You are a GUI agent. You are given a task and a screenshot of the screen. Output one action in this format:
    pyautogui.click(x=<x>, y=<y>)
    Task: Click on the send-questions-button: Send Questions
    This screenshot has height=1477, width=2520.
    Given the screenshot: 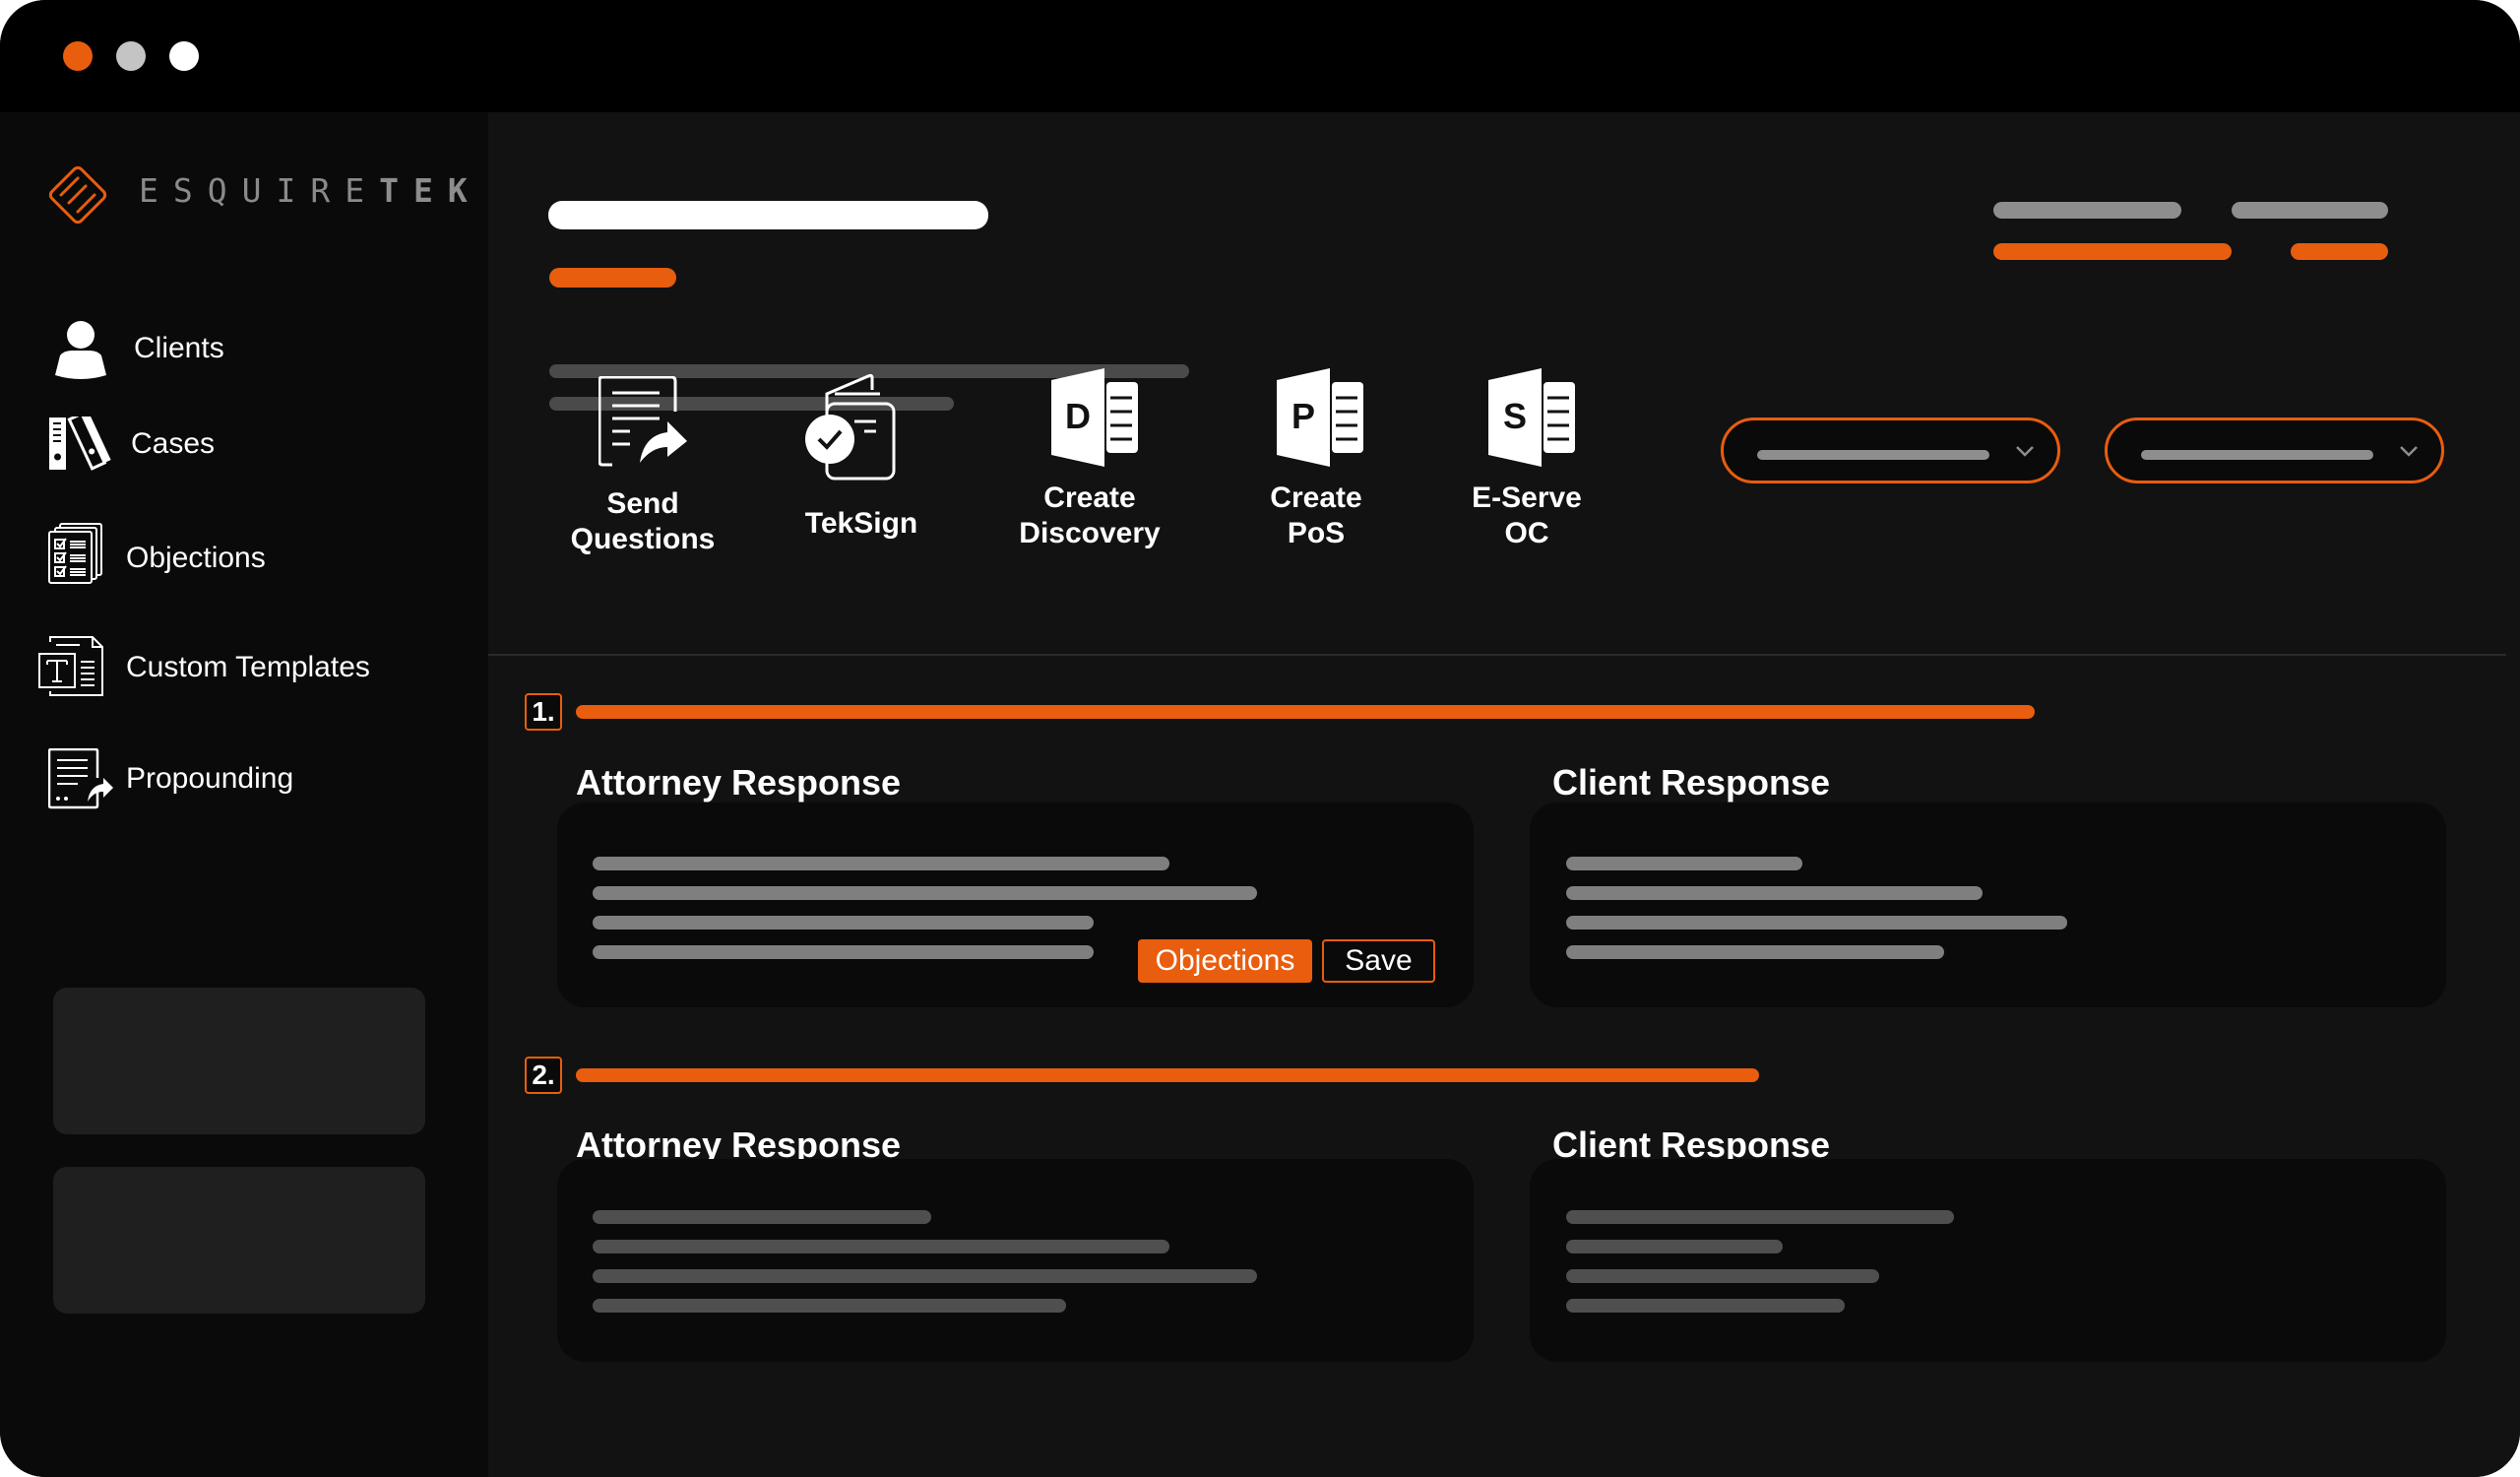 What is the action you would take?
    pyautogui.click(x=642, y=466)
    